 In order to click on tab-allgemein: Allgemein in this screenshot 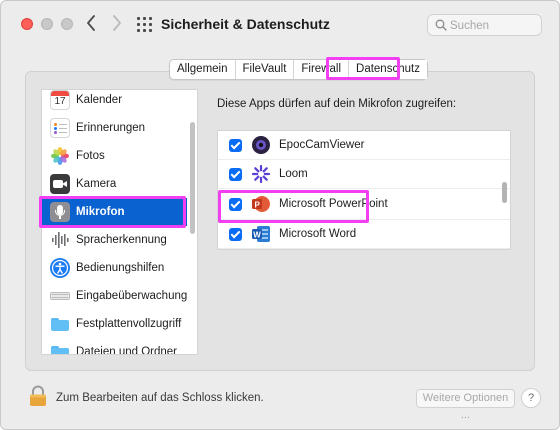, I will do `click(203, 69)`.